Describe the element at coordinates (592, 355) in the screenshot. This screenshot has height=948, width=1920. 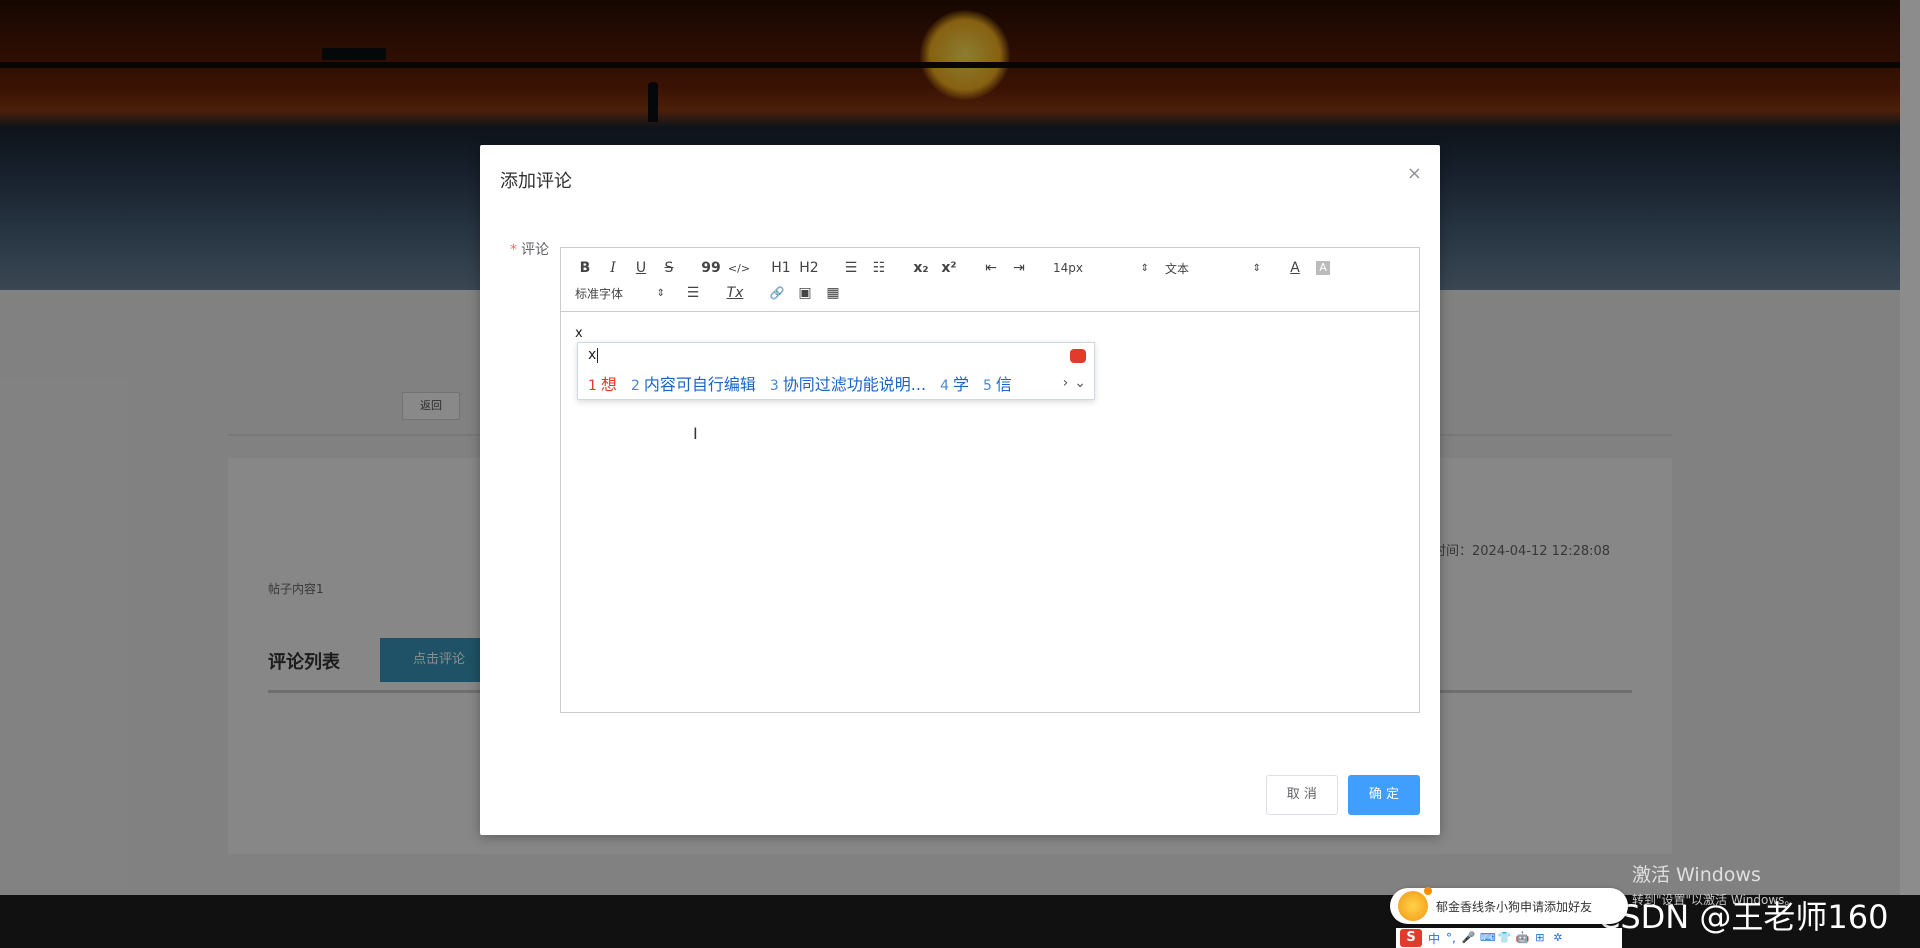
I see `ime-composition-text: x` at that location.